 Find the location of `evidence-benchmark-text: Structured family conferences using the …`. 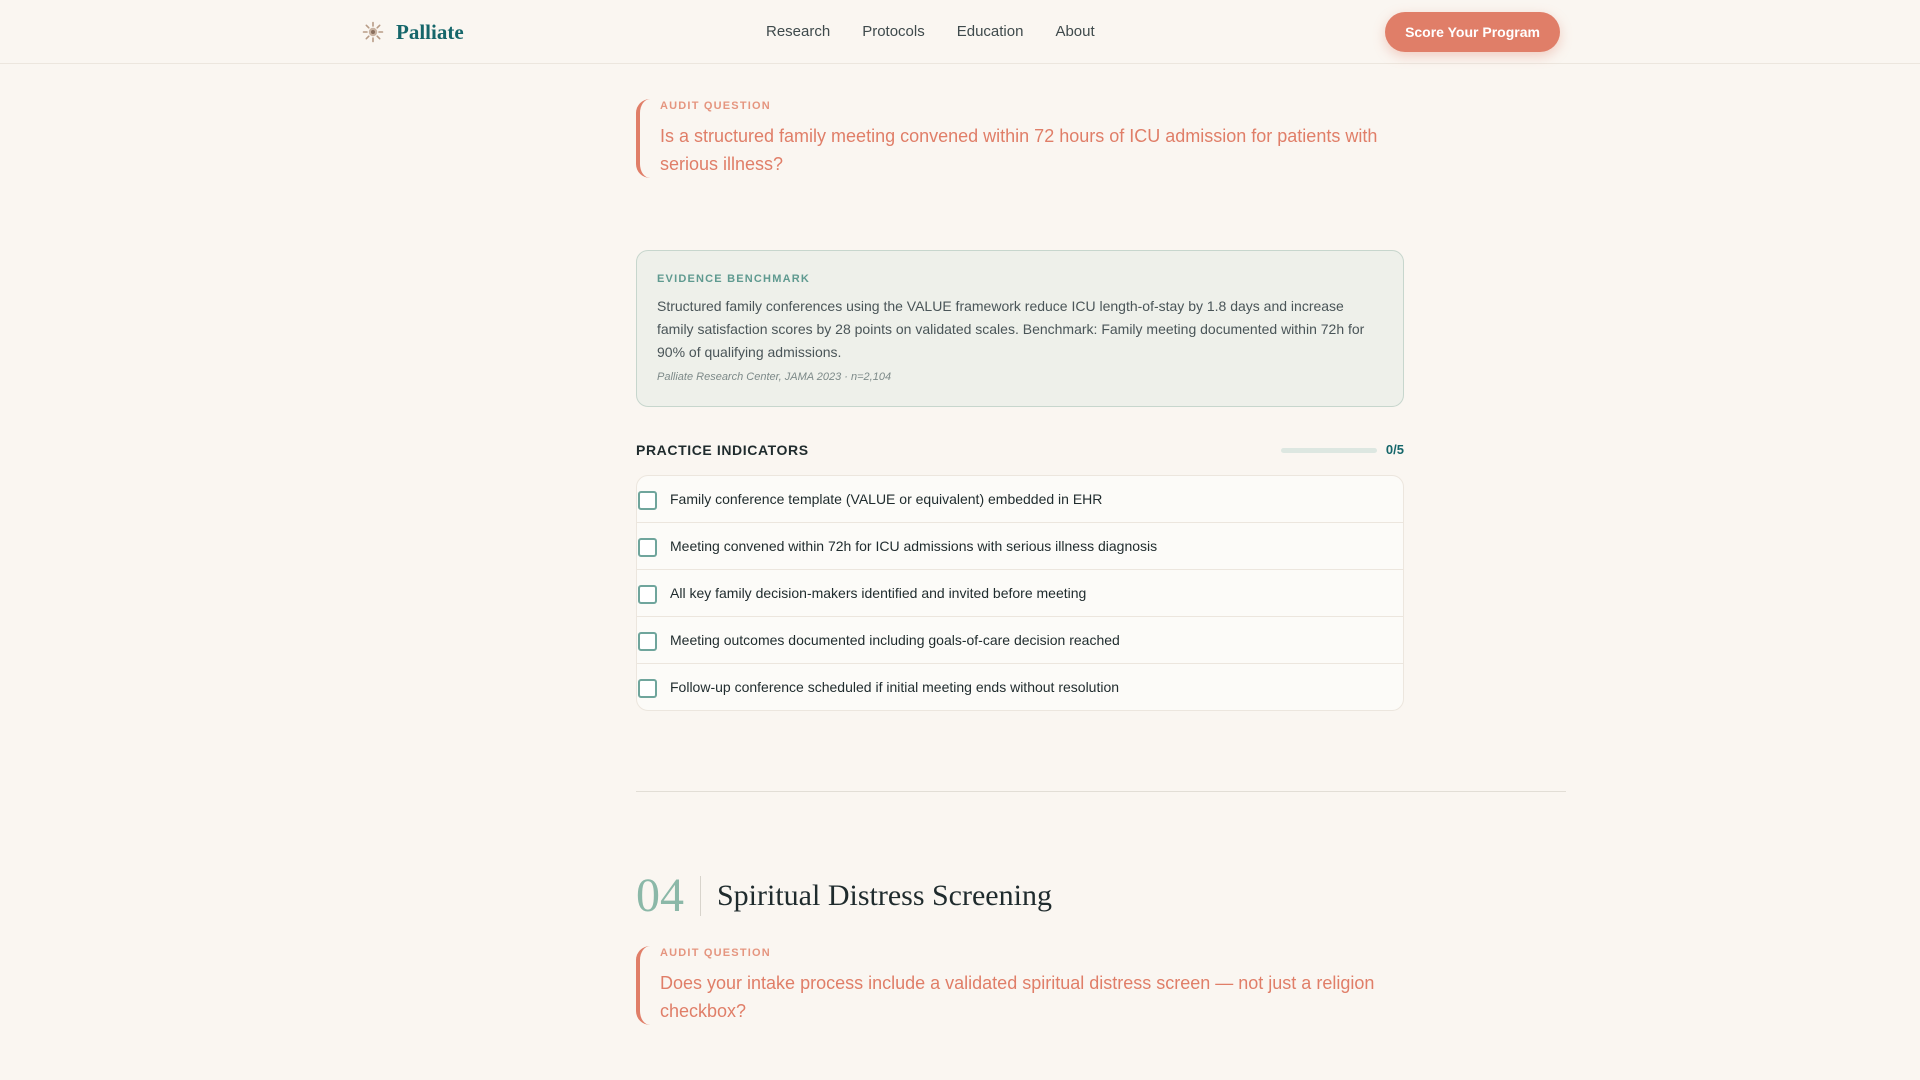

evidence-benchmark-text: Structured family conferences using the … is located at coordinates (1011, 329).